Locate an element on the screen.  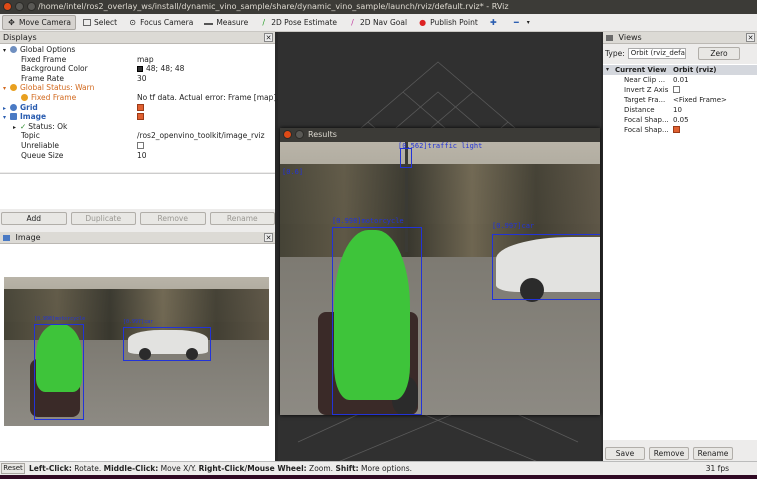
tree-row-grid: ▸ Grid is located at coordinates (137, 108).